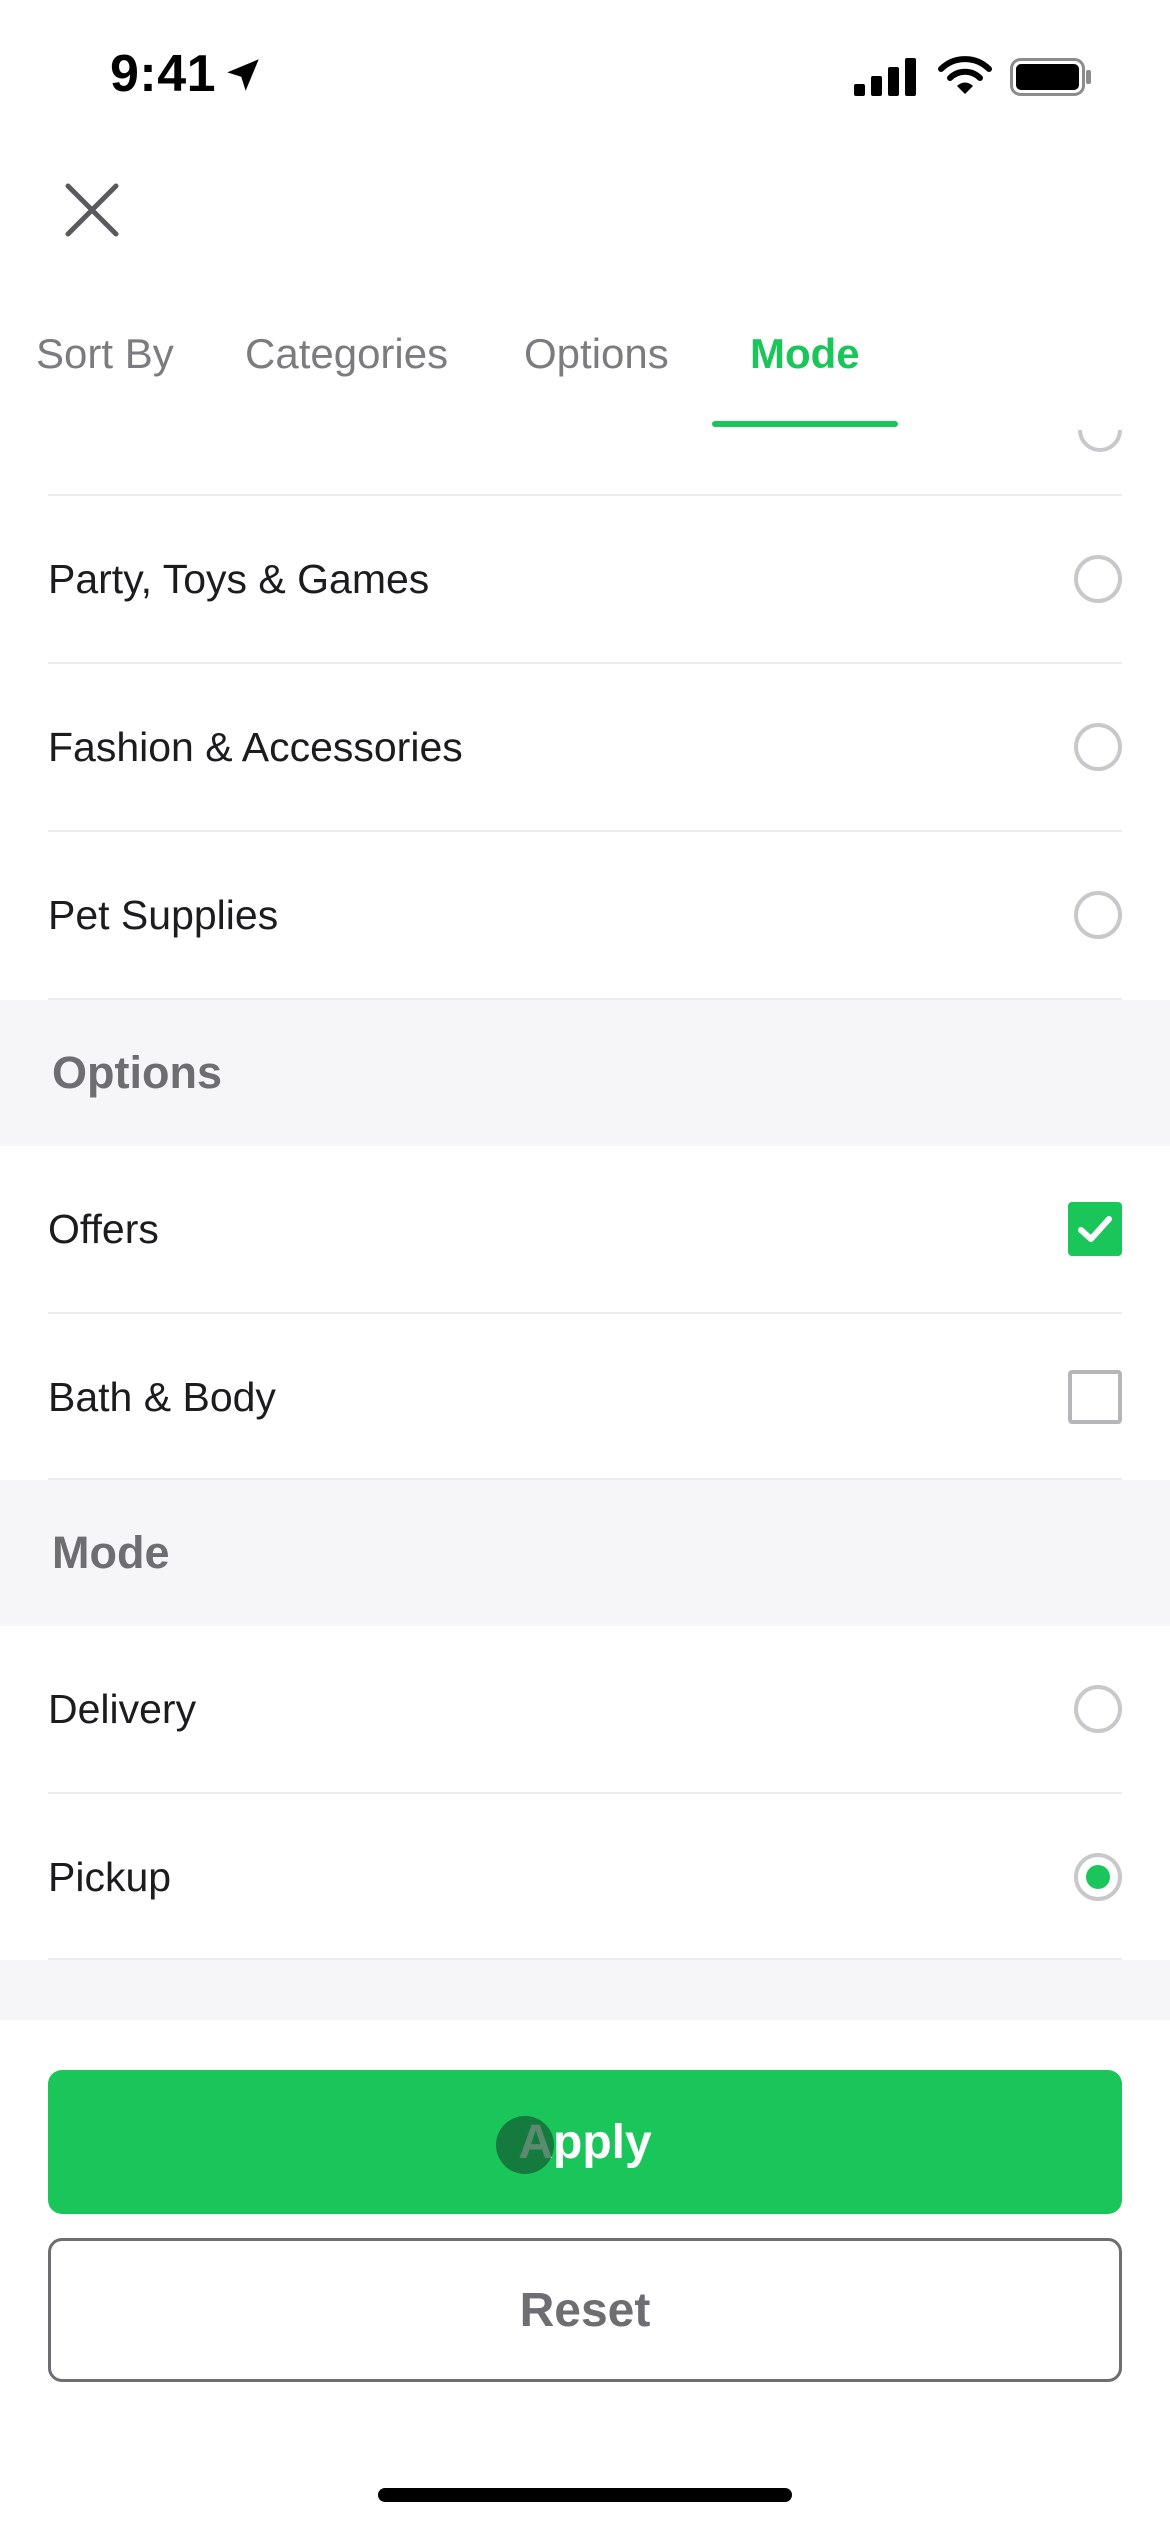  What do you see at coordinates (805, 424) in the screenshot?
I see `active-tab-indicator` at bounding box center [805, 424].